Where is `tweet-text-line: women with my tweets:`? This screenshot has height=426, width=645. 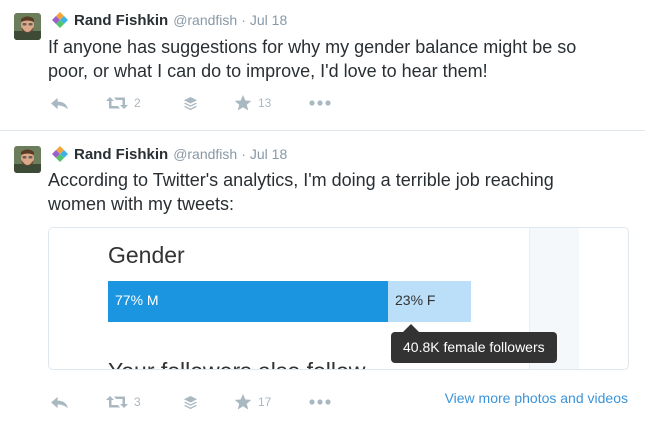 tweet-text-line: women with my tweets: is located at coordinates (141, 204).